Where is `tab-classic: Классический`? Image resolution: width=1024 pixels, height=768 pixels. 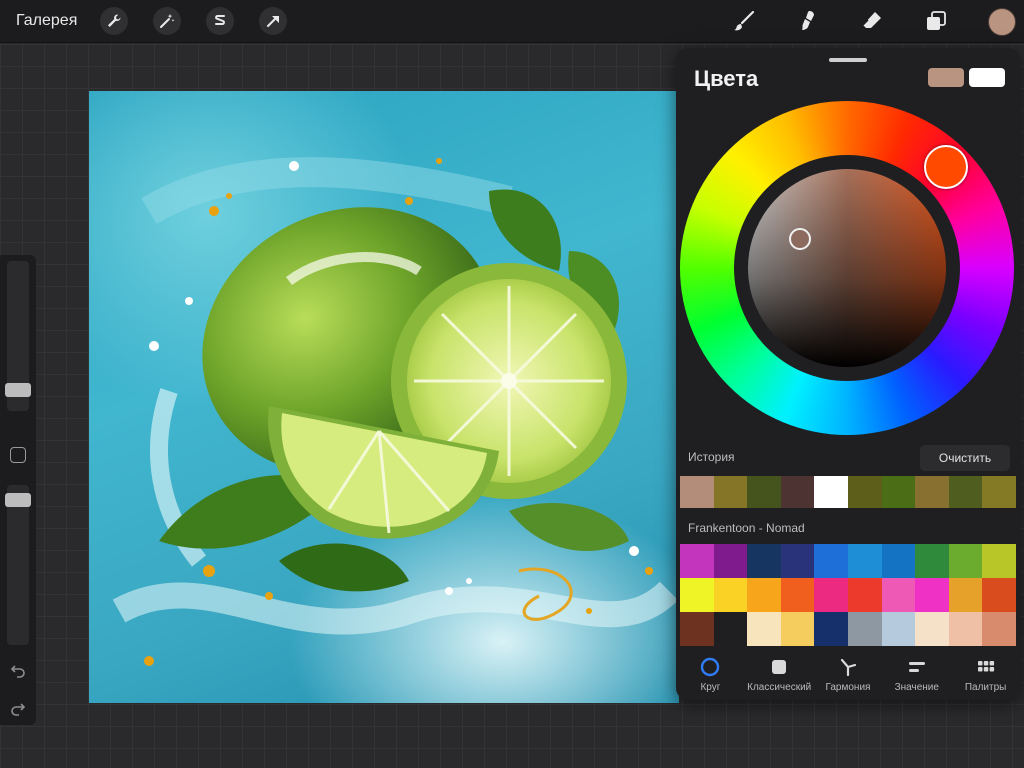
tab-classic: Классический is located at coordinates (779, 675).